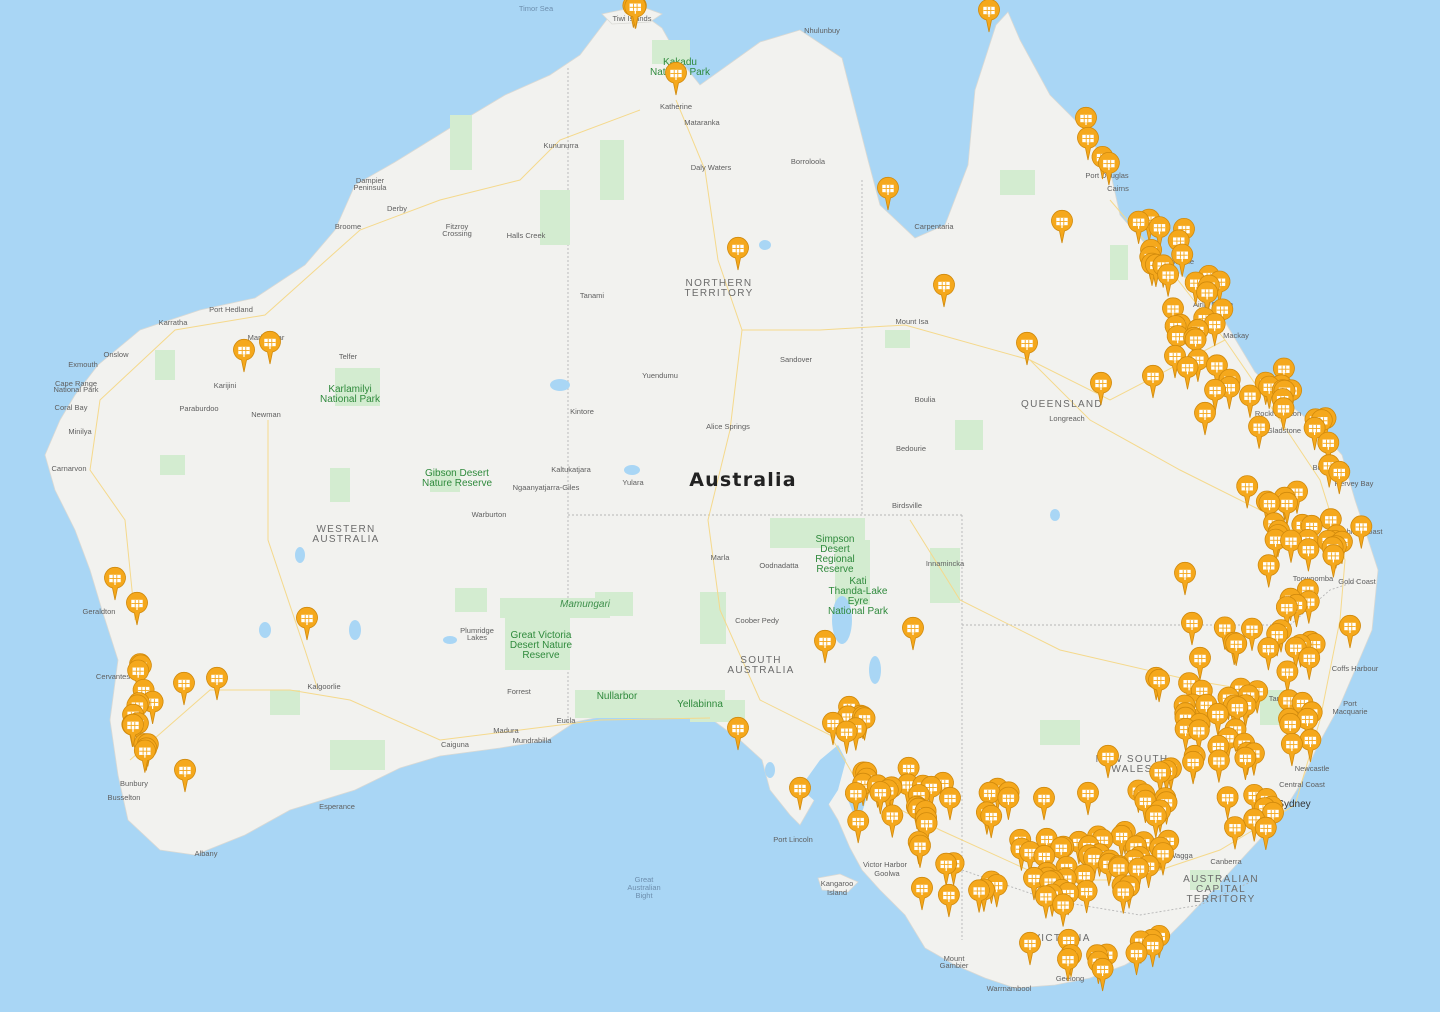 Image resolution: width=1440 pixels, height=1012 pixels. What do you see at coordinates (1236, 335) in the screenshot?
I see `place-label: Mackay` at bounding box center [1236, 335].